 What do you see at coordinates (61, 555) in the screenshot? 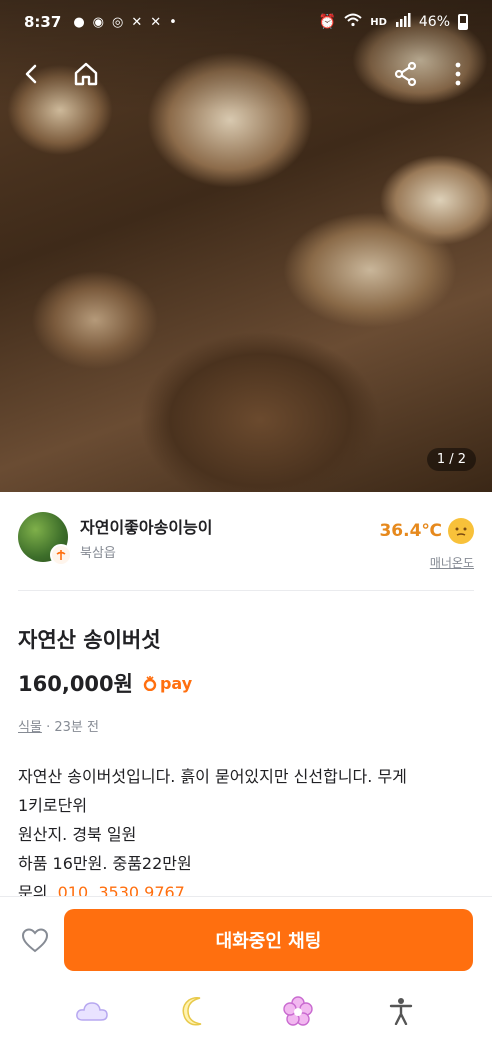
I see `seller-badge-icon` at bounding box center [61, 555].